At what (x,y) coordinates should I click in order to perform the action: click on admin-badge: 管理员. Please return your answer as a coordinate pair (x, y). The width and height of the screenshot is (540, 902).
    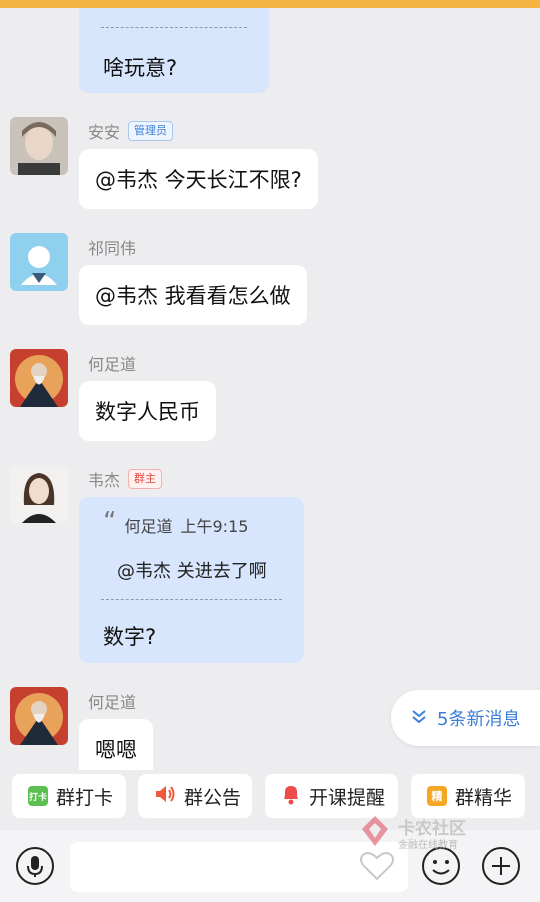
    Looking at the image, I should click on (151, 131).